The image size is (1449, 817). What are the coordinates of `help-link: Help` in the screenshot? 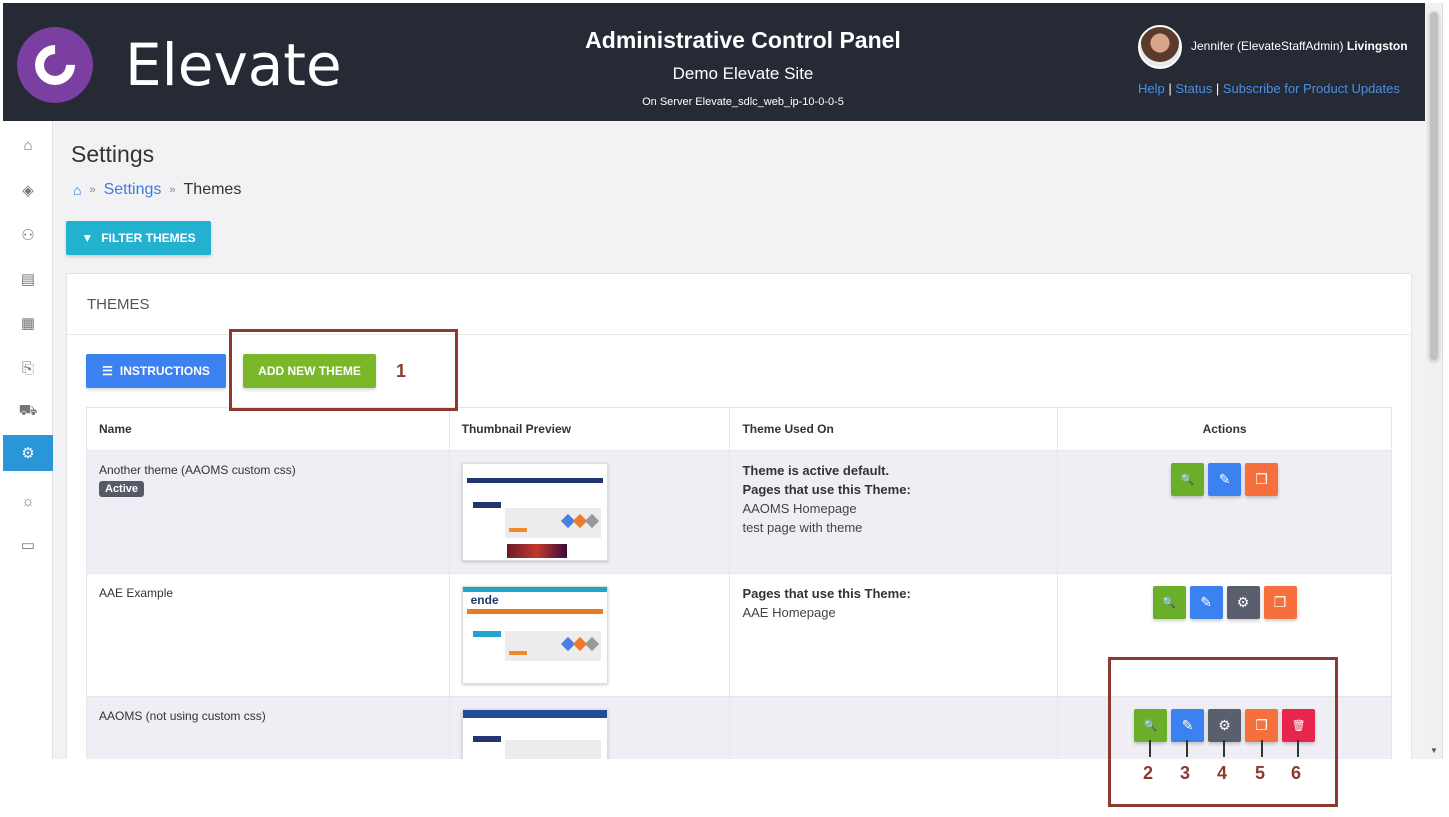 It's located at (1151, 88).